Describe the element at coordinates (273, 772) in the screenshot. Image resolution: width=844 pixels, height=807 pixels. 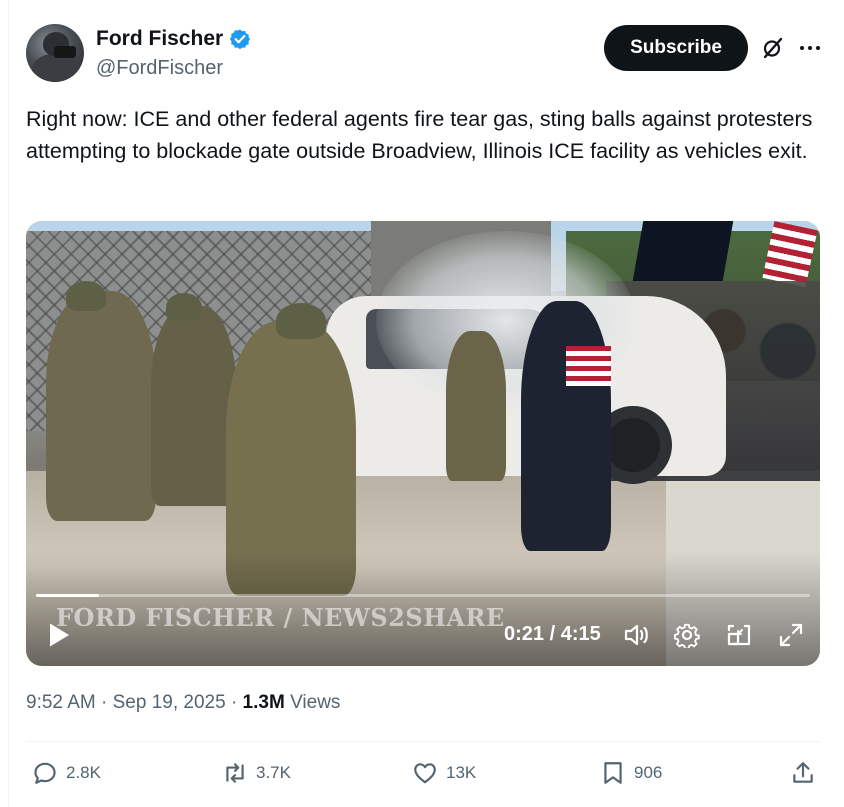
I see `repost-count: 3.7K` at that location.